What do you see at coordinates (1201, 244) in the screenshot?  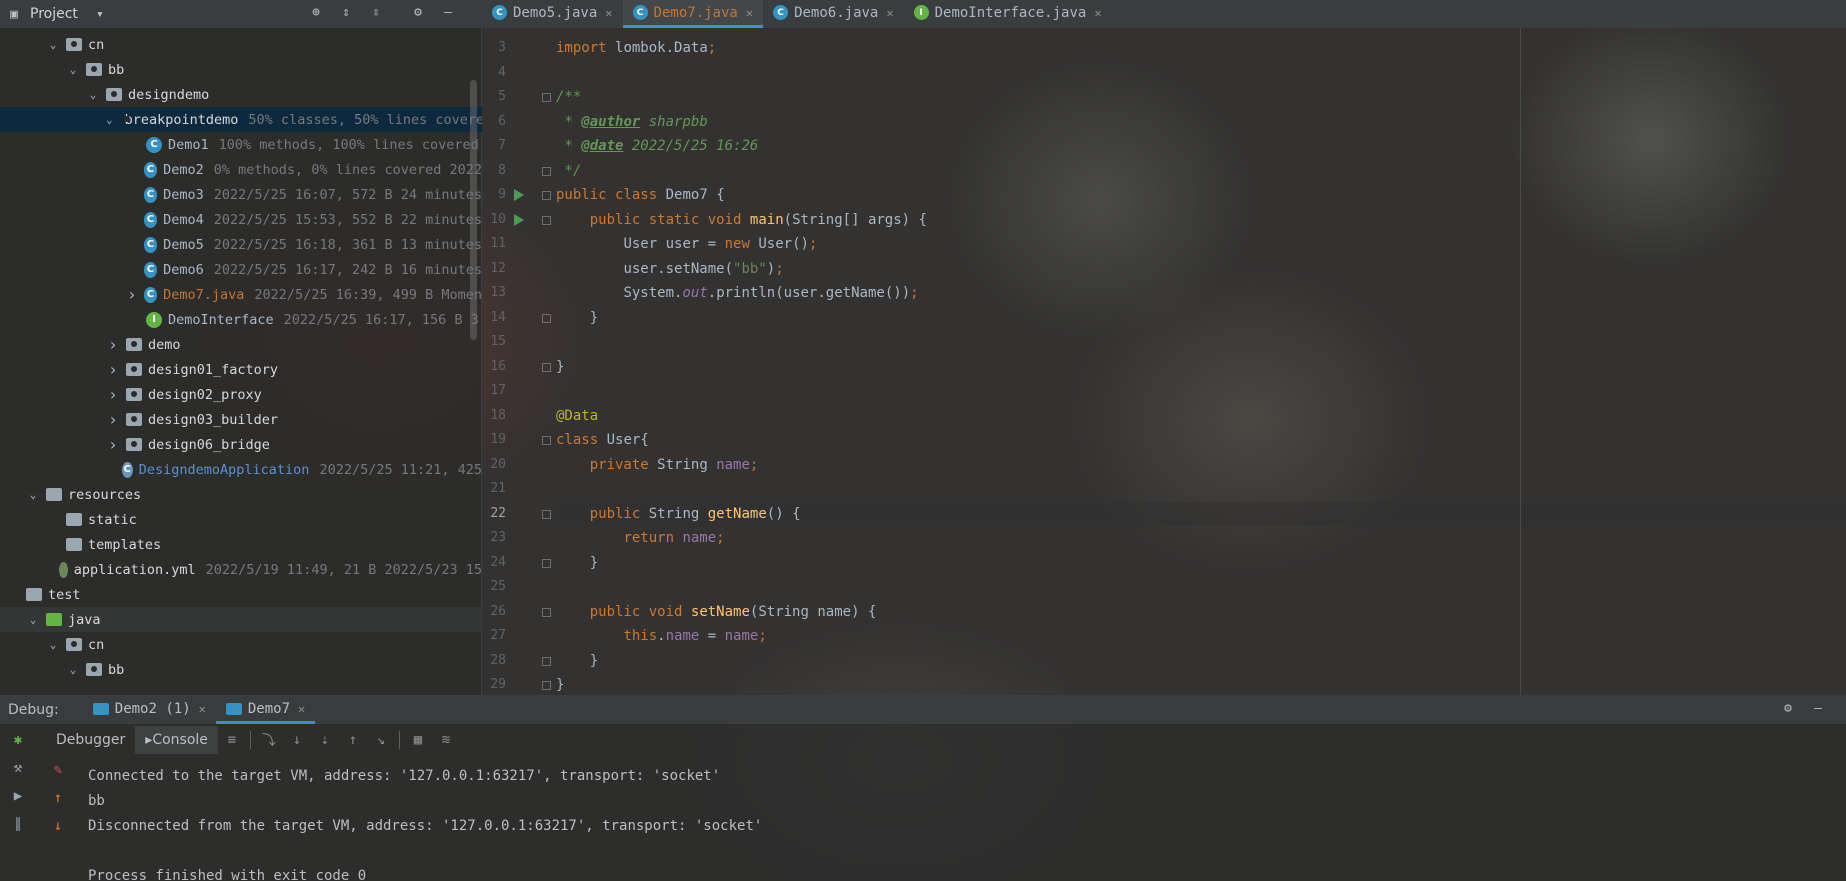 I see `code-line: User user = new User();` at bounding box center [1201, 244].